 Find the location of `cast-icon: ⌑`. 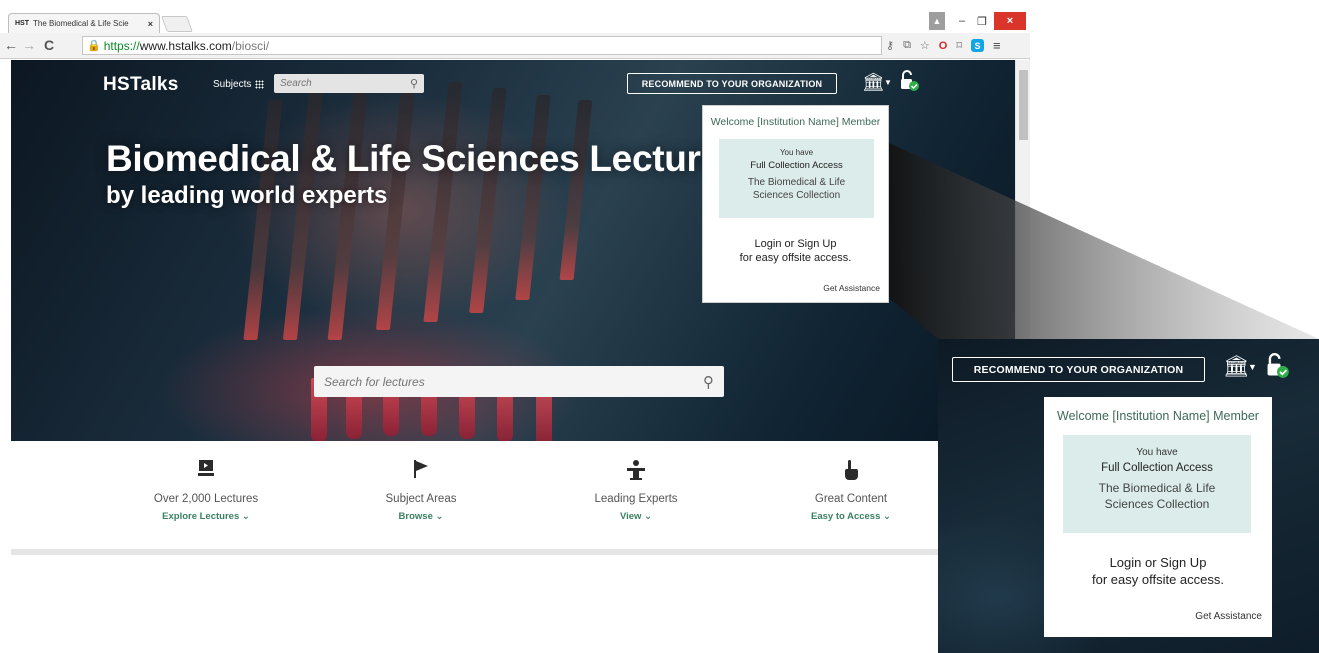

cast-icon: ⌑ is located at coordinates (959, 45).